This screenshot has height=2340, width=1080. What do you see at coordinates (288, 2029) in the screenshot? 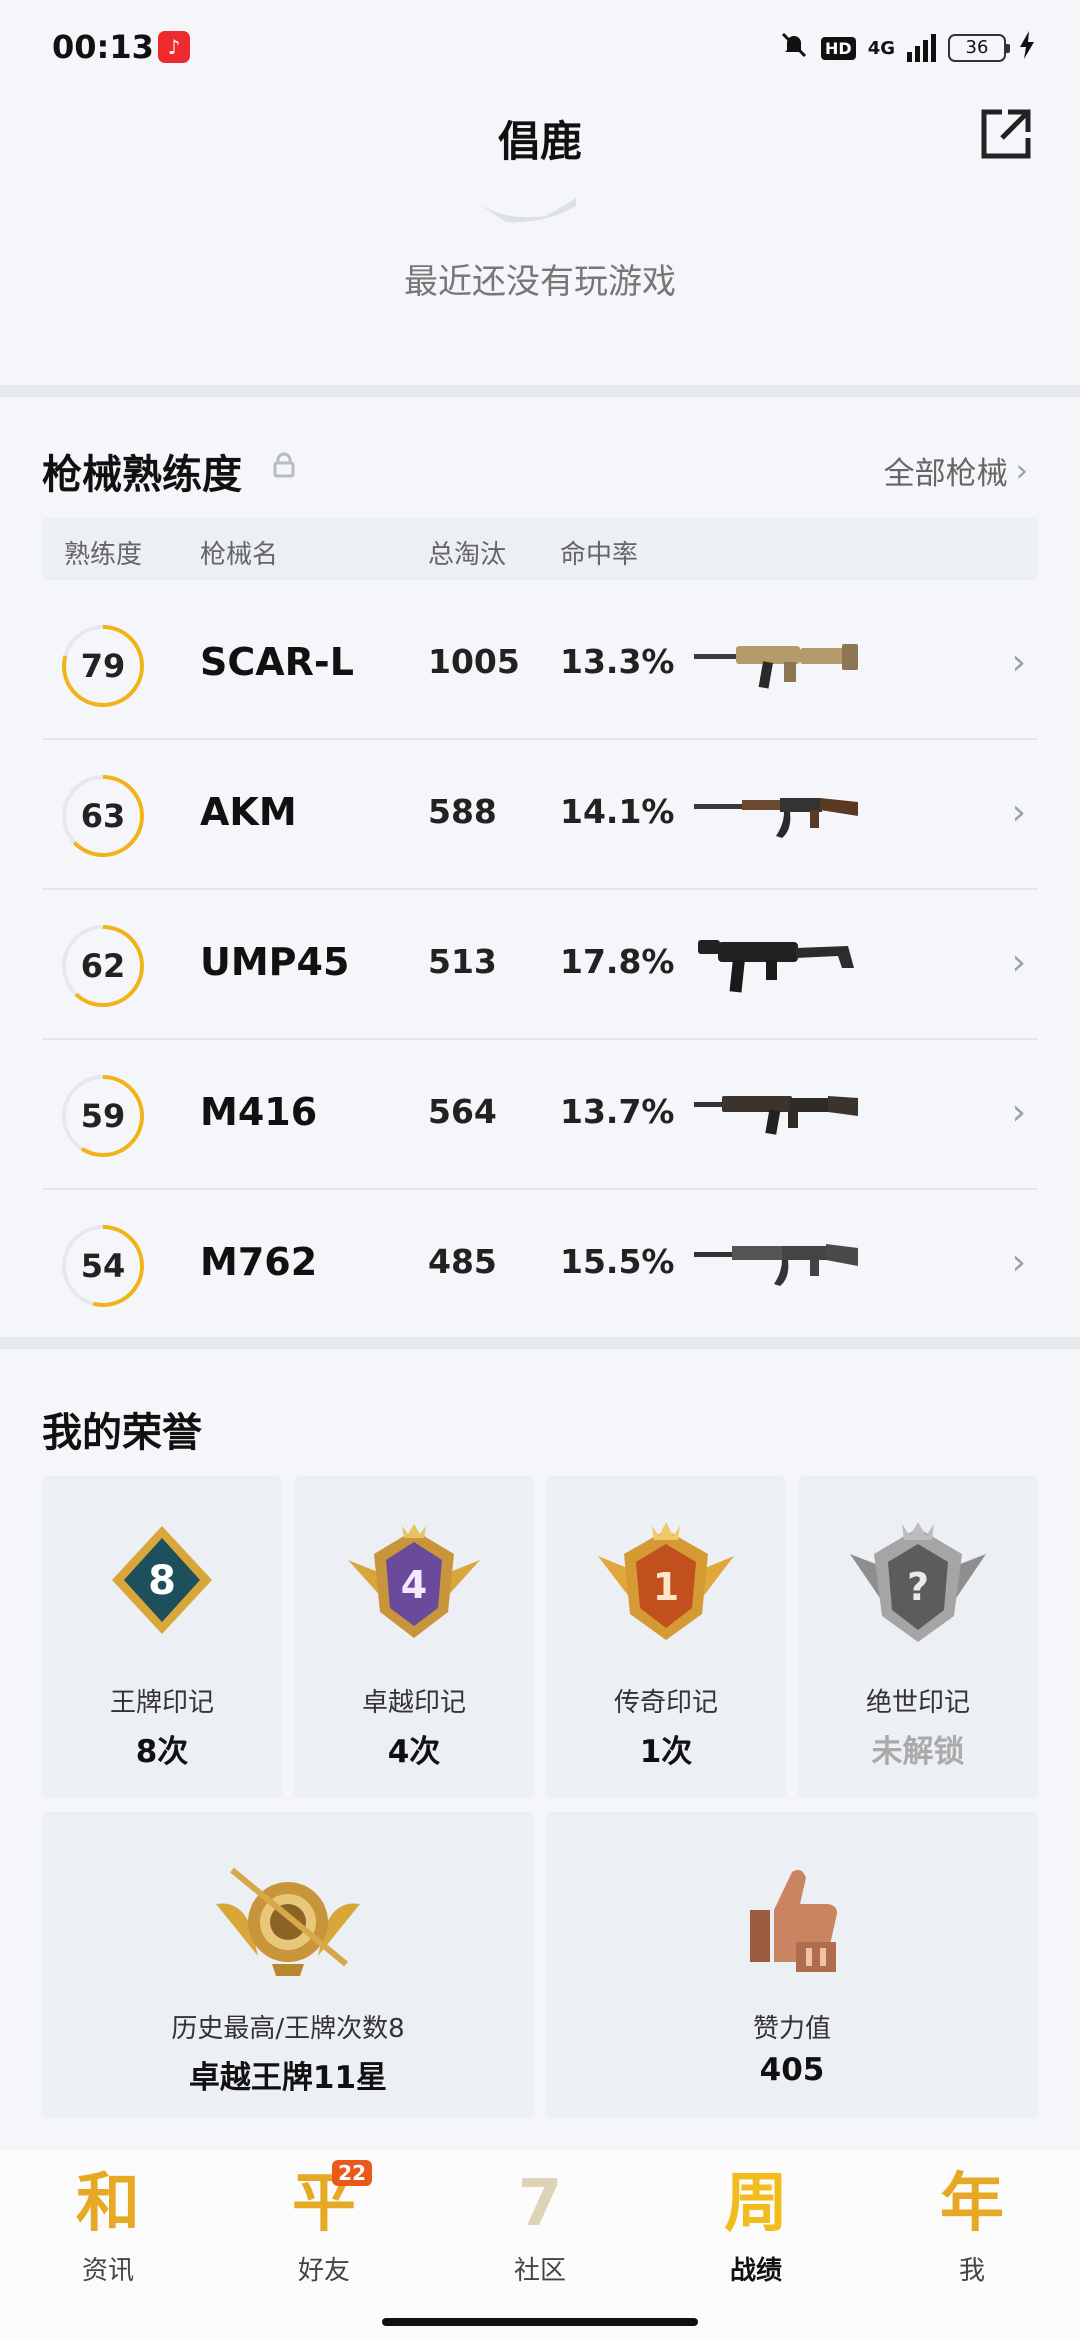
I see `honor-label: 历史最高/王牌次数8` at bounding box center [288, 2029].